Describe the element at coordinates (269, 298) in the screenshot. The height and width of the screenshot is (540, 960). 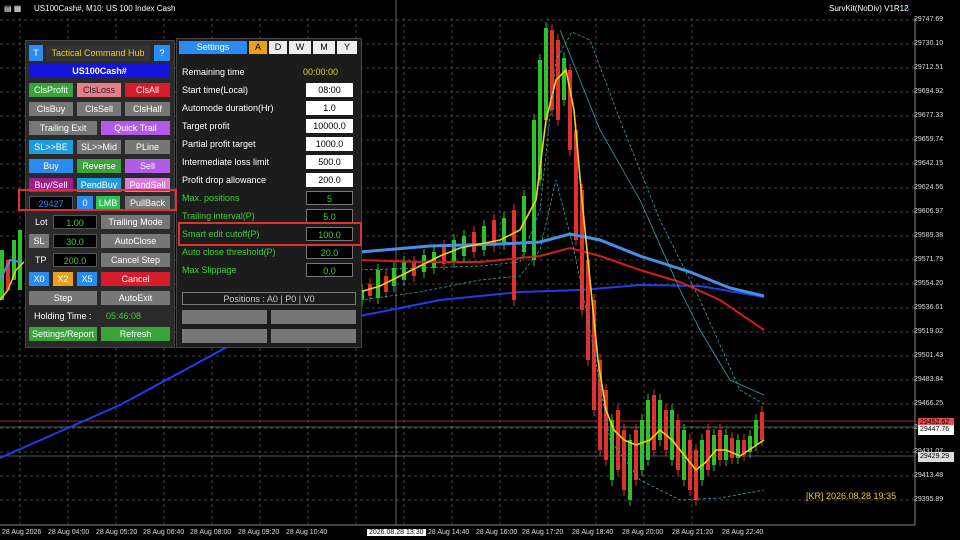
I see `positions-display: Positions : A0 | P0 | V0` at that location.